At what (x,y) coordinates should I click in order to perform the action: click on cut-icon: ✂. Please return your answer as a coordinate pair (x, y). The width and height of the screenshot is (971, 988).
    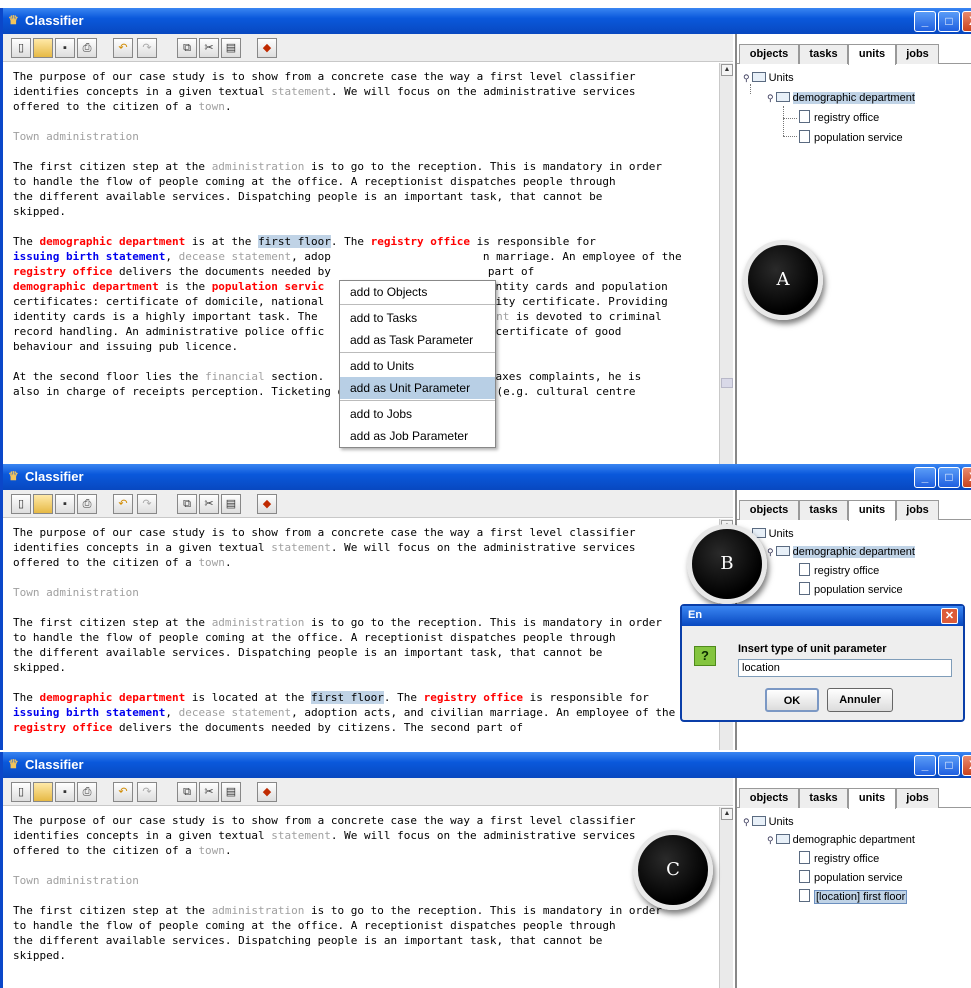
    Looking at the image, I should click on (209, 792).